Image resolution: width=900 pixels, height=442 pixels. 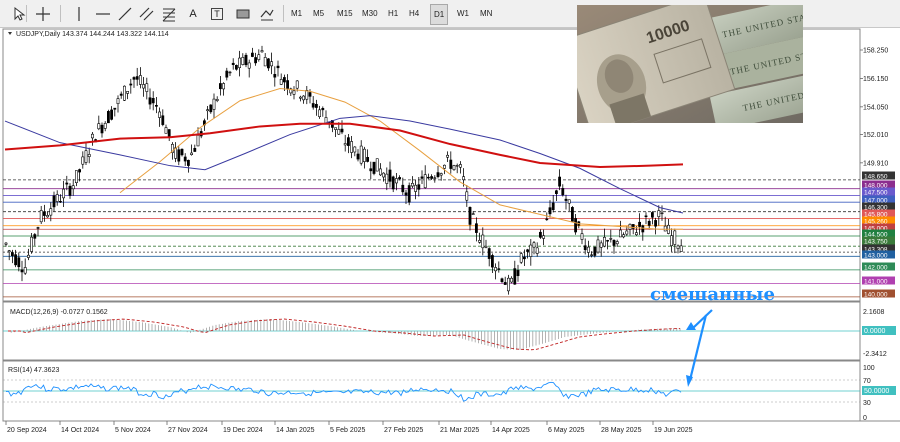 I want to click on level-price-tag-text: 143.000, so click(x=876, y=255).